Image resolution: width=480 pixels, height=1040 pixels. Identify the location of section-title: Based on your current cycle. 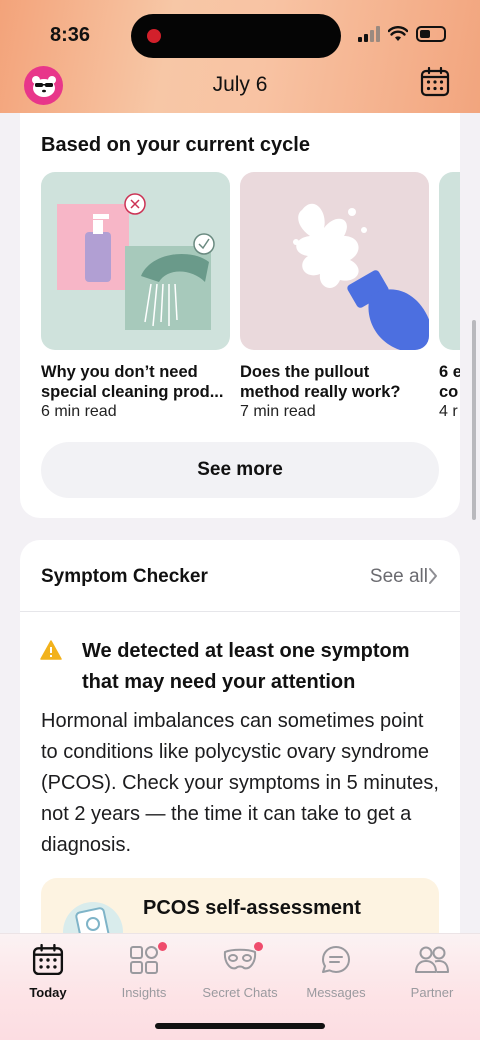
(175, 145).